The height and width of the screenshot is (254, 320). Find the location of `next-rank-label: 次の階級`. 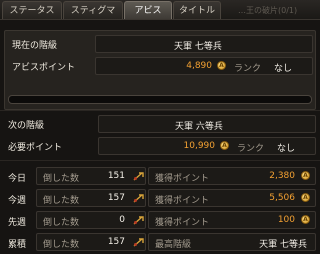

next-rank-label: 次の階級 is located at coordinates (26, 126).